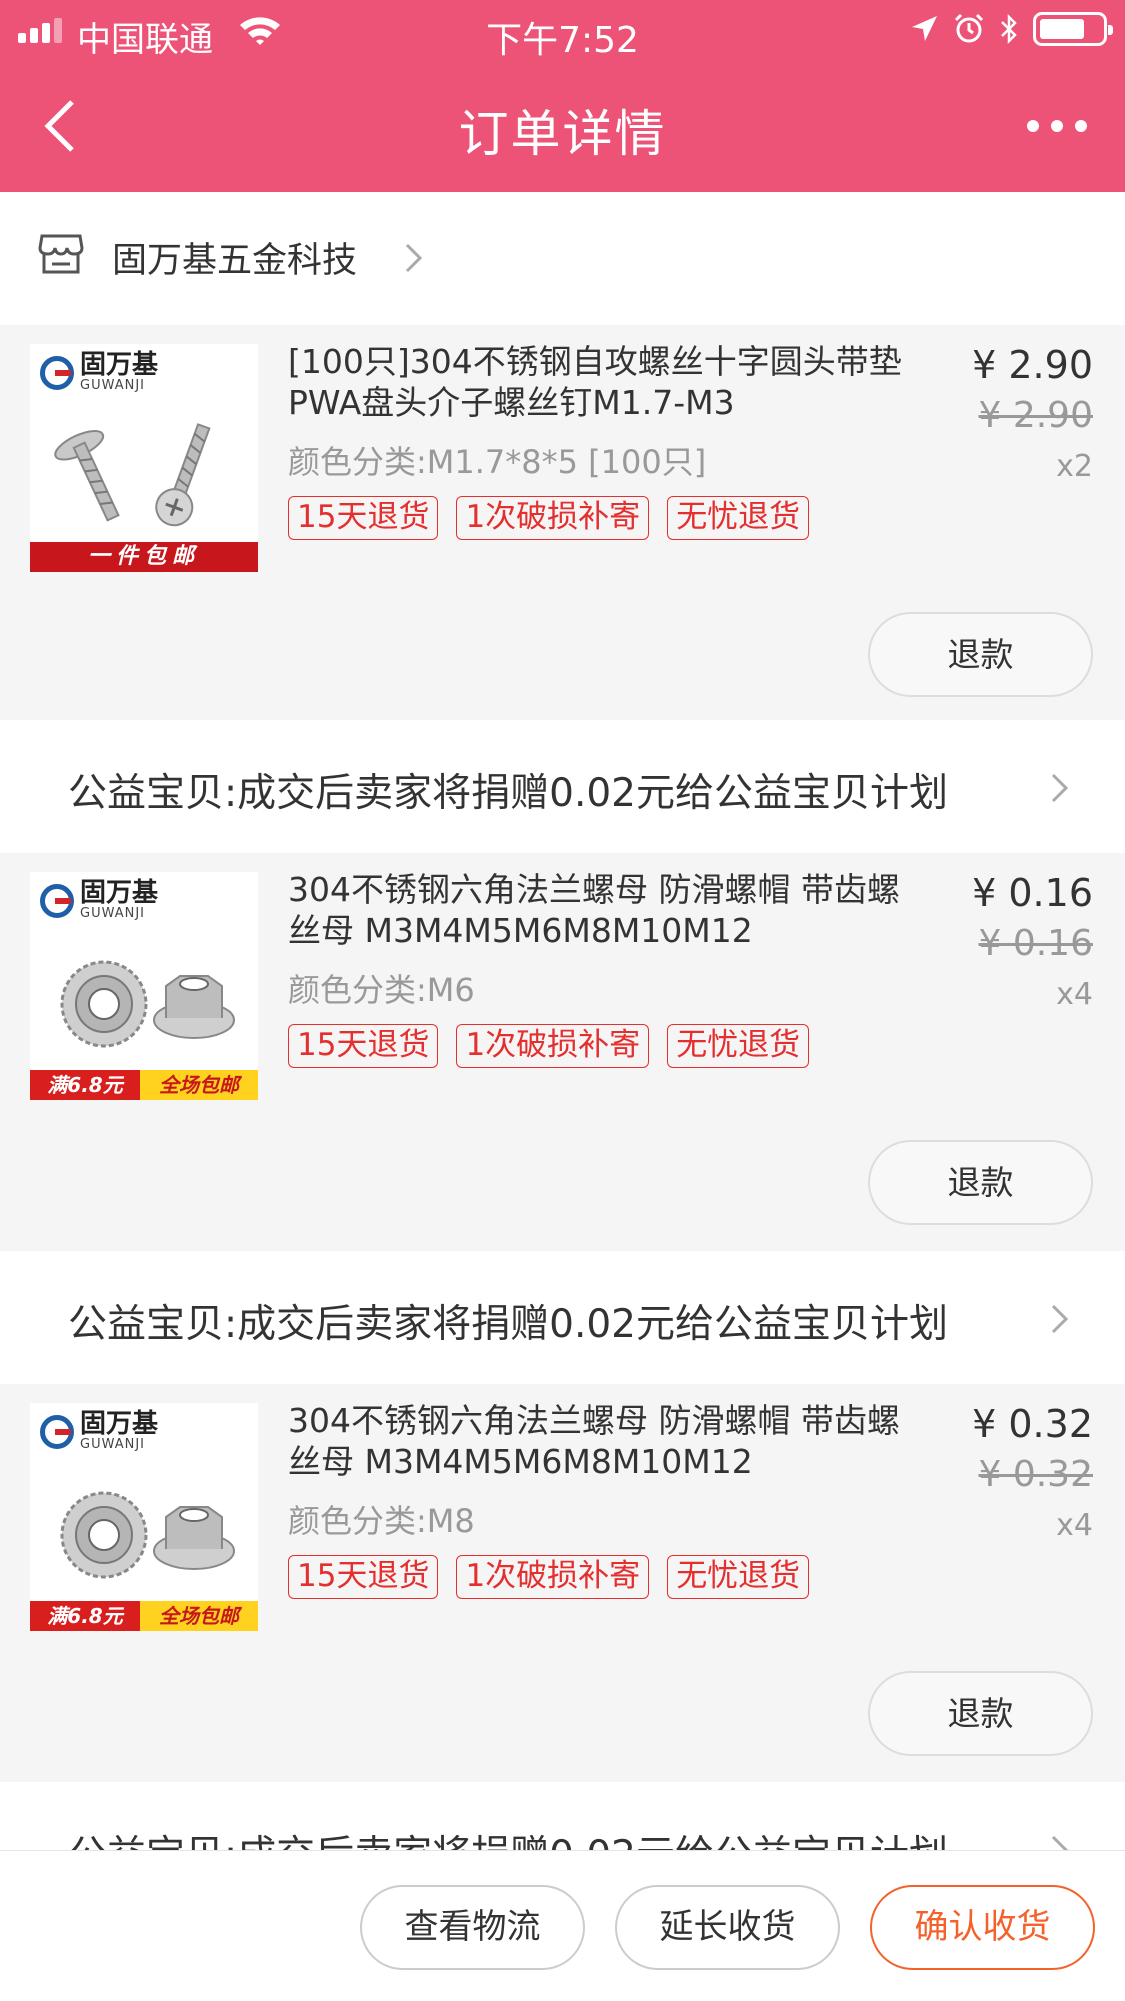  What do you see at coordinates (1074, 466) in the screenshot?
I see `product-quantity: x2` at bounding box center [1074, 466].